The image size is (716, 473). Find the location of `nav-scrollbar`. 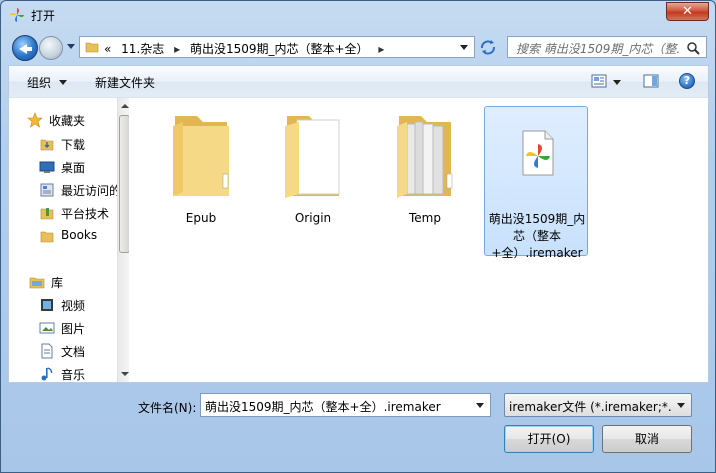

nav-scrollbar is located at coordinates (123, 240).